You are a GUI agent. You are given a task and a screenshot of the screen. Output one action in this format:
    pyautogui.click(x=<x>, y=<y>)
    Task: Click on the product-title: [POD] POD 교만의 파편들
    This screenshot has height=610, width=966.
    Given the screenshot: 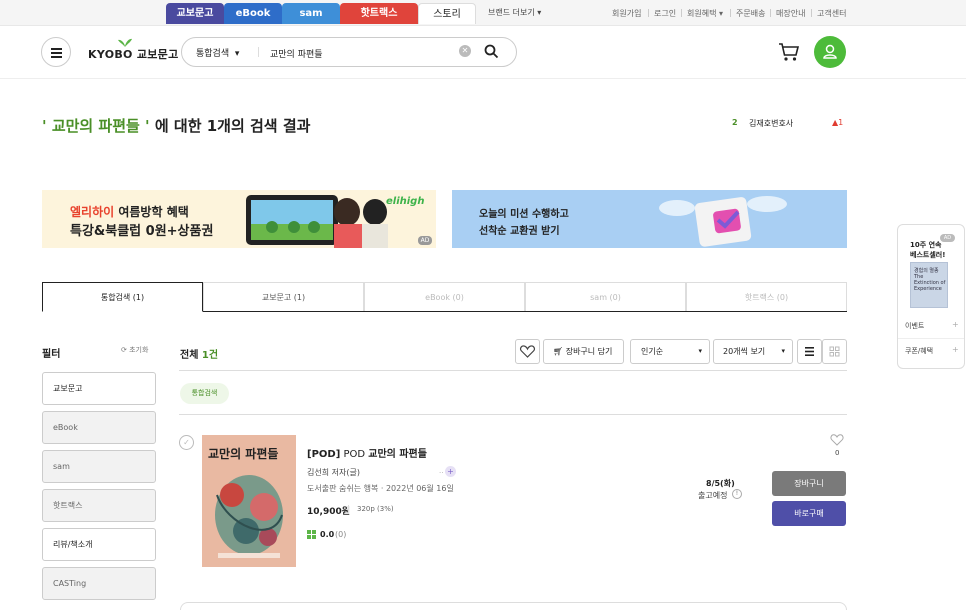 What is the action you would take?
    pyautogui.click(x=367, y=452)
    